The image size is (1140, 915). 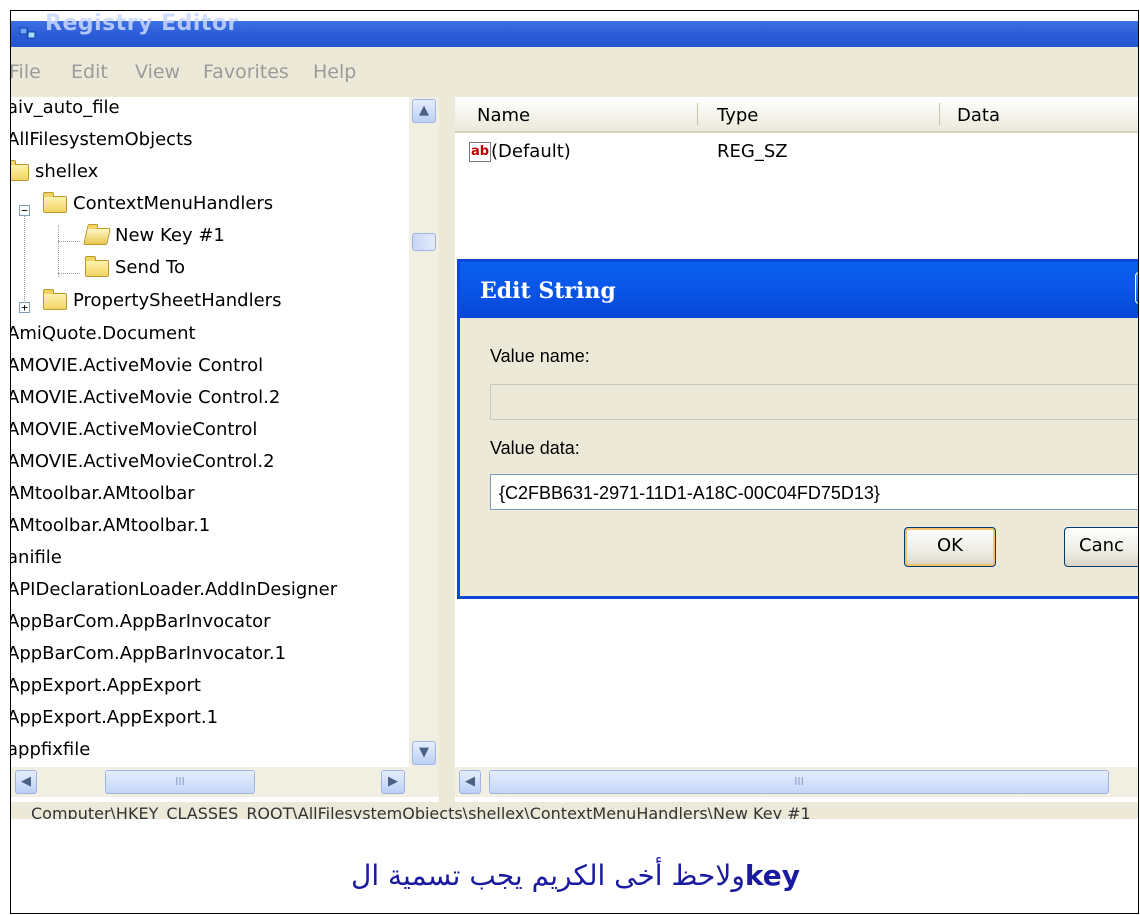 I want to click on tree-item: AMOVIE.ActiveMovie Control, so click(x=137, y=370).